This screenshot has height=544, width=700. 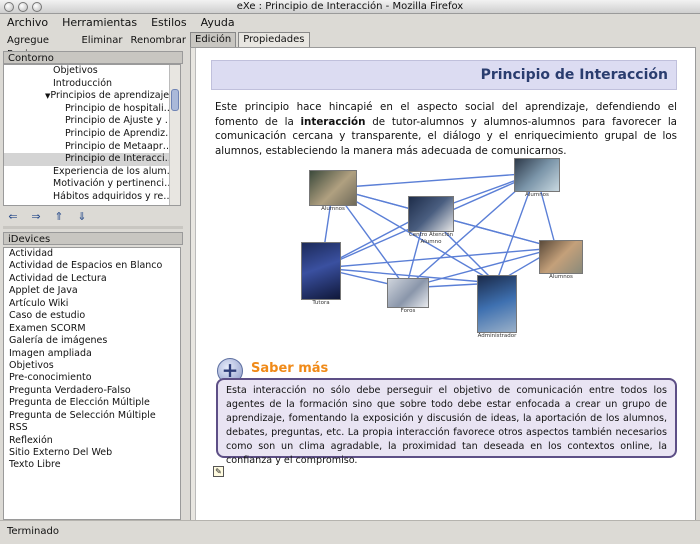 What do you see at coordinates (59, 217) in the screenshot?
I see `move-up-icon: ⇑` at bounding box center [59, 217].